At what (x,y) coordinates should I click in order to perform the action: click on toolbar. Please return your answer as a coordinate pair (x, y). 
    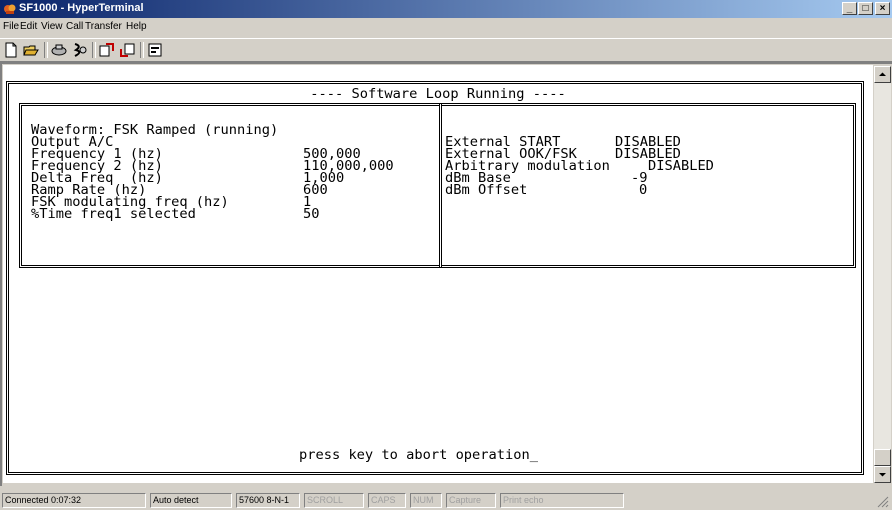
    Looking at the image, I should click on (446, 50).